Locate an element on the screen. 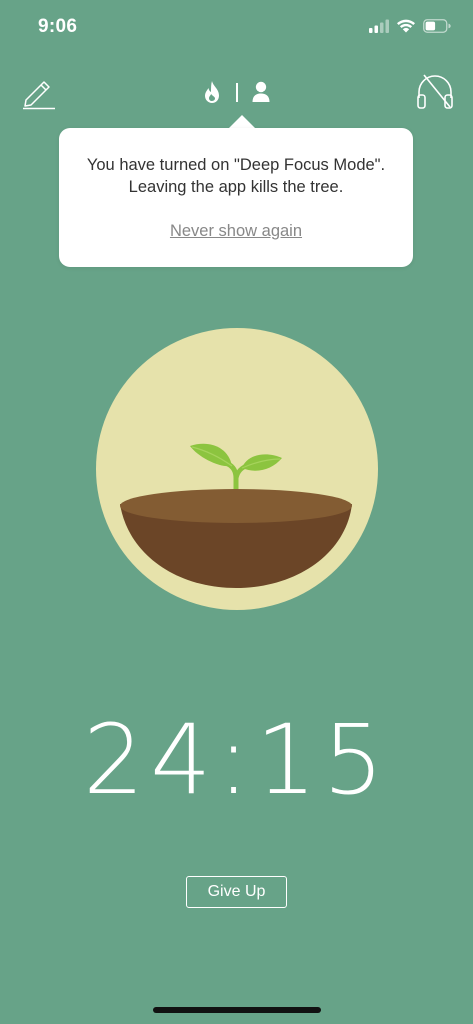 The width and height of the screenshot is (473, 1024). status-bar: 9:06 is located at coordinates (236, 28).